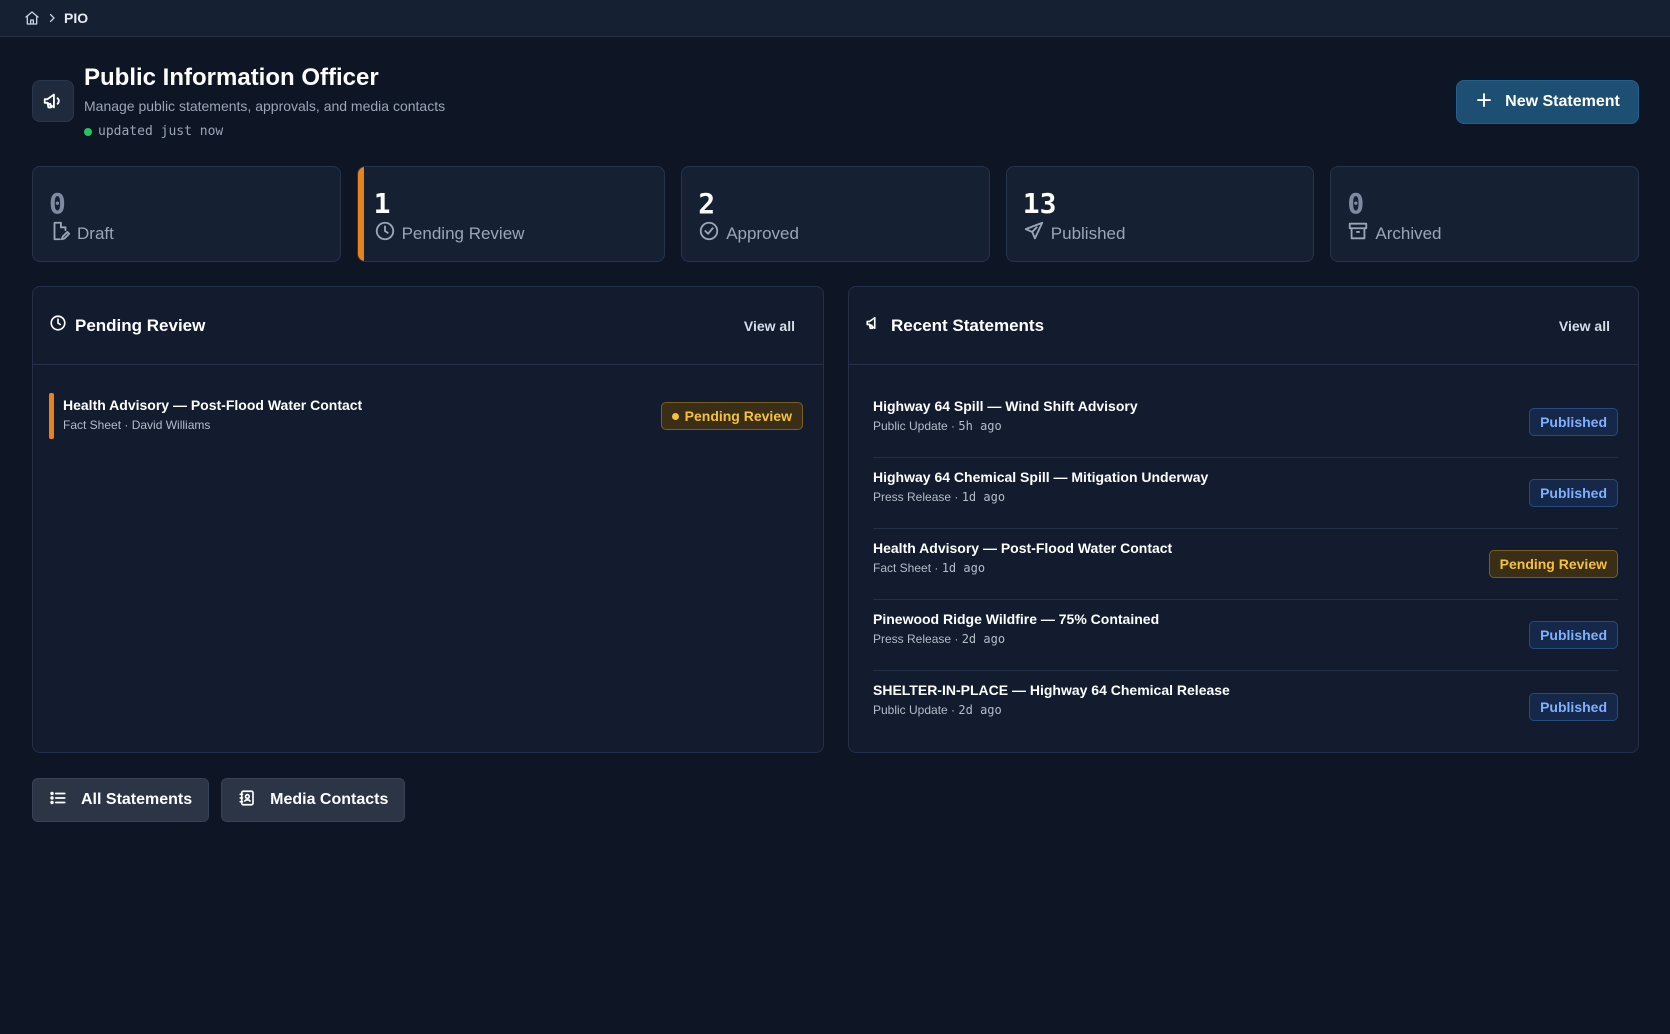 Image resolution: width=1670 pixels, height=1034 pixels. Describe the element at coordinates (1562, 101) in the screenshot. I see `new-statement-label: New Statement` at that location.